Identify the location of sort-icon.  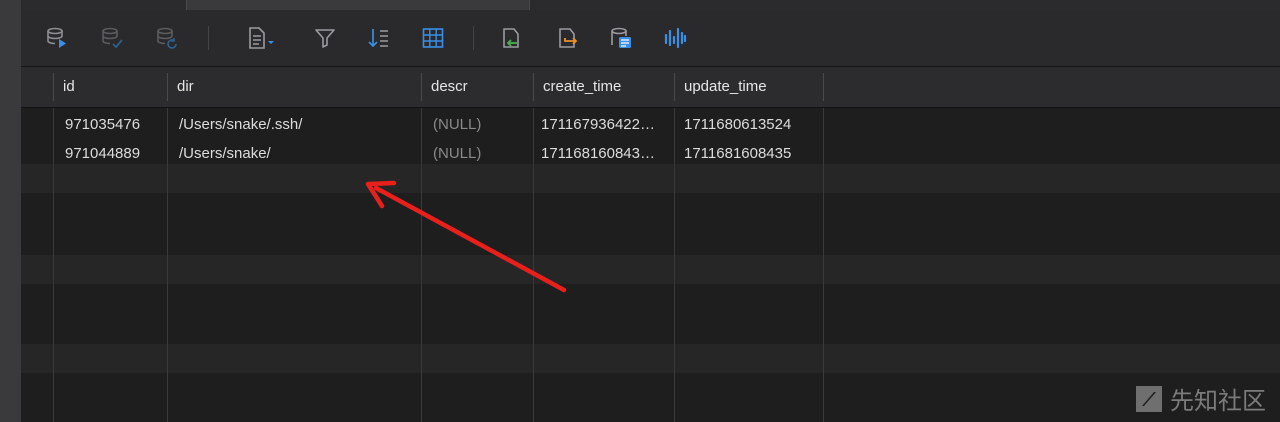
(379, 38).